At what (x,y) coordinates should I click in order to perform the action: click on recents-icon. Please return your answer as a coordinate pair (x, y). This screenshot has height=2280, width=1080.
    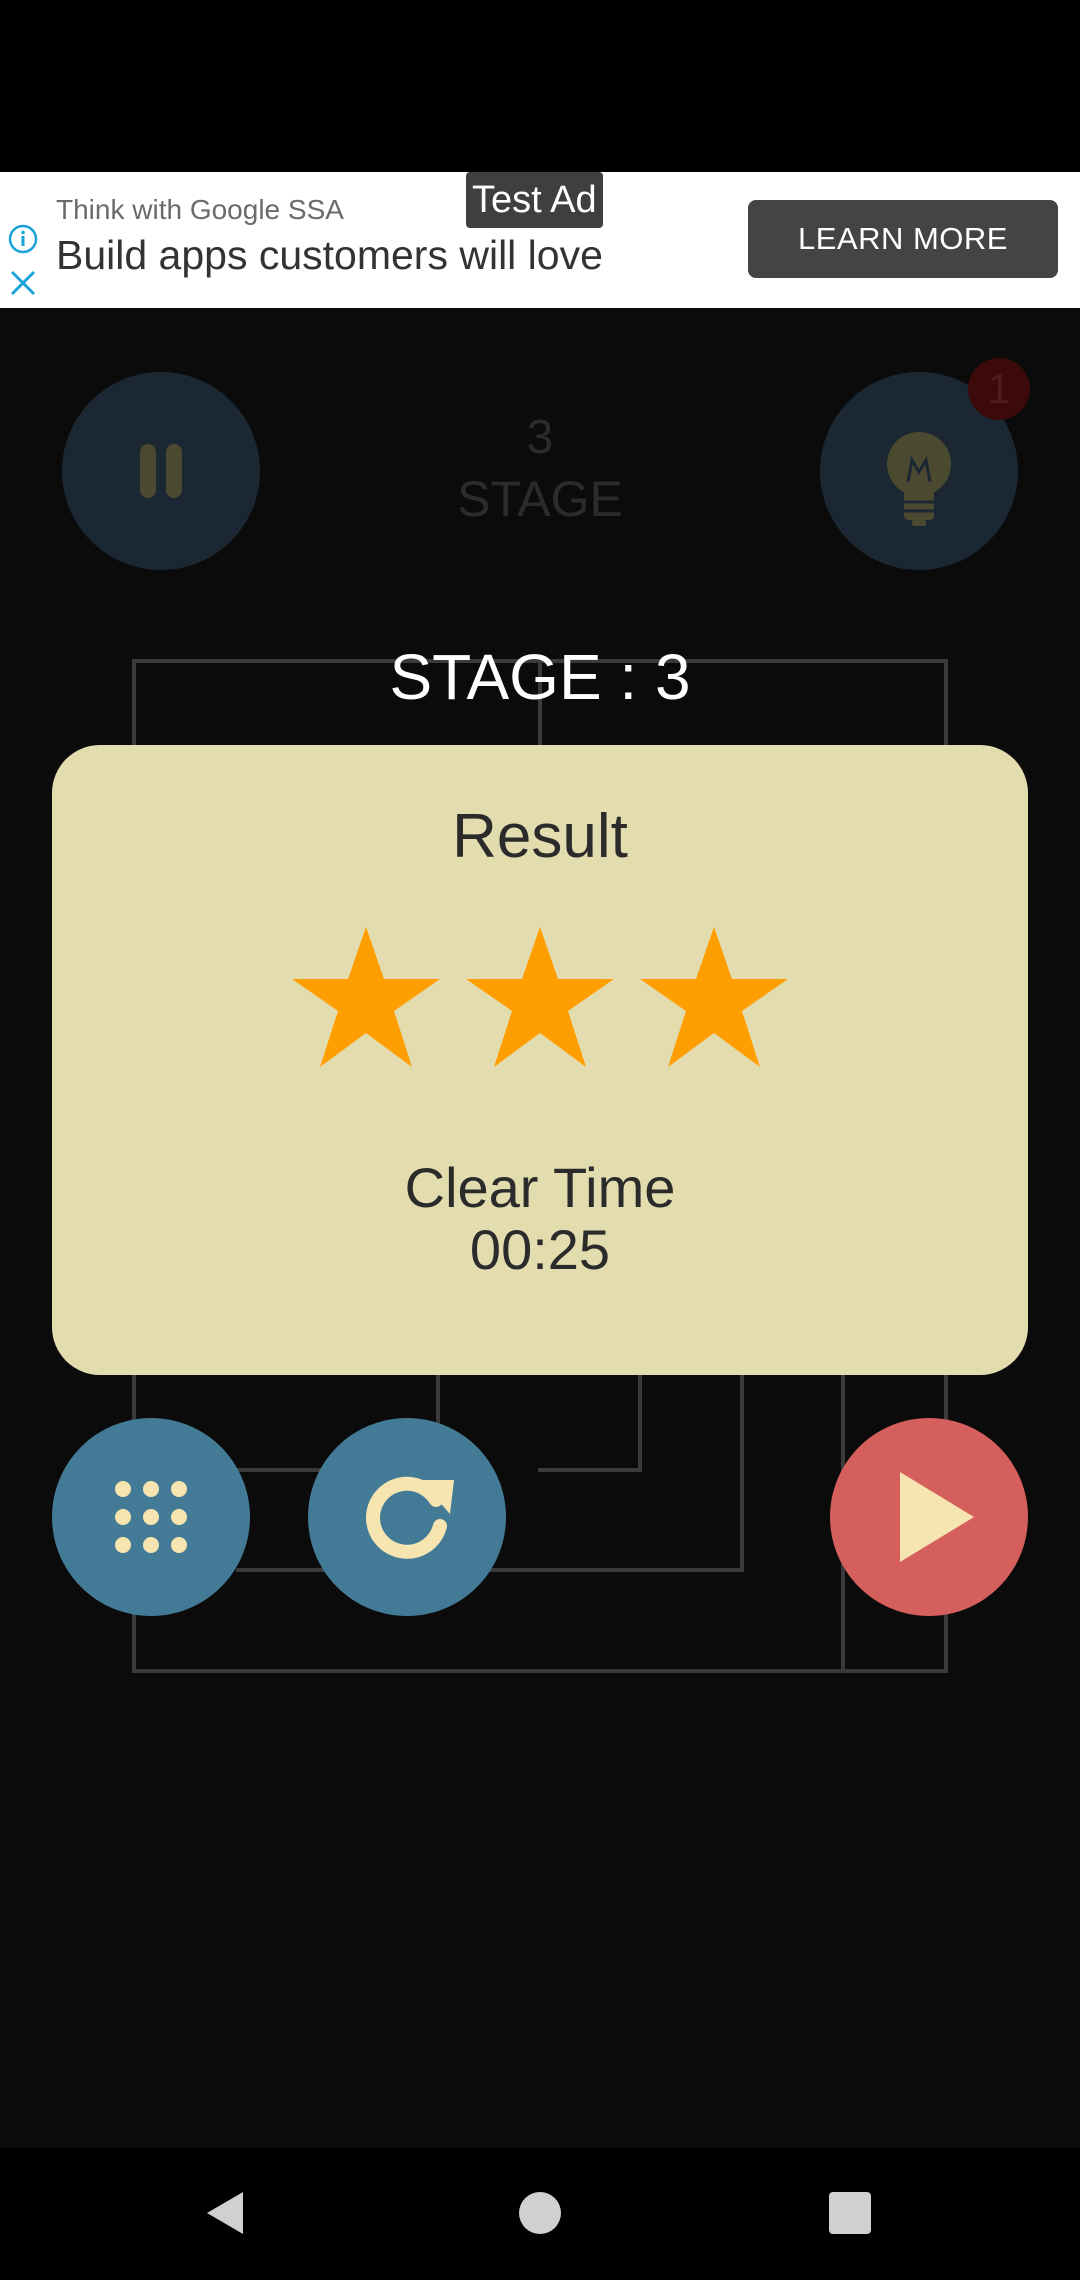
    Looking at the image, I should click on (850, 2213).